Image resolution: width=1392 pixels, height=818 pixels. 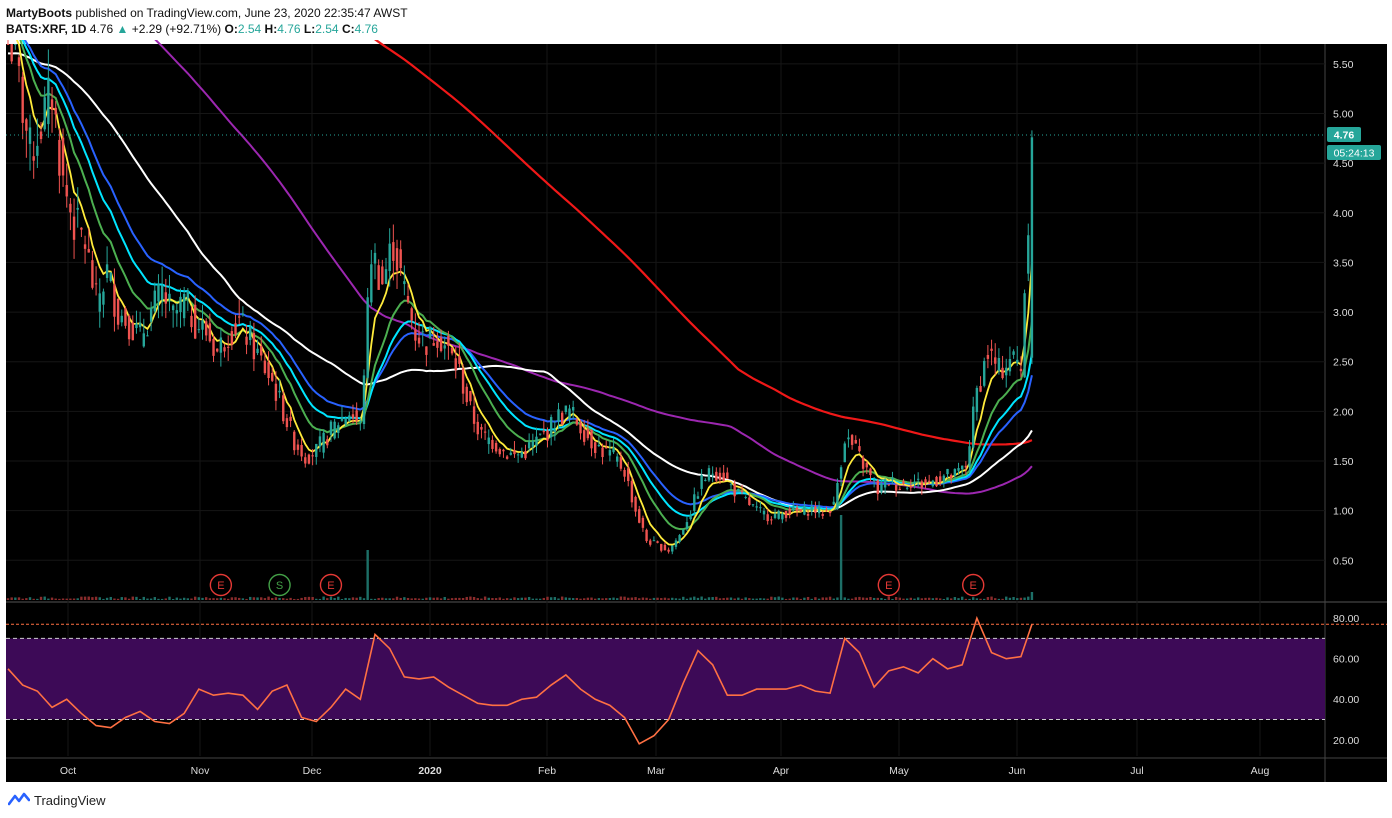 I want to click on author-name: MartyBoots, so click(x=39, y=13).